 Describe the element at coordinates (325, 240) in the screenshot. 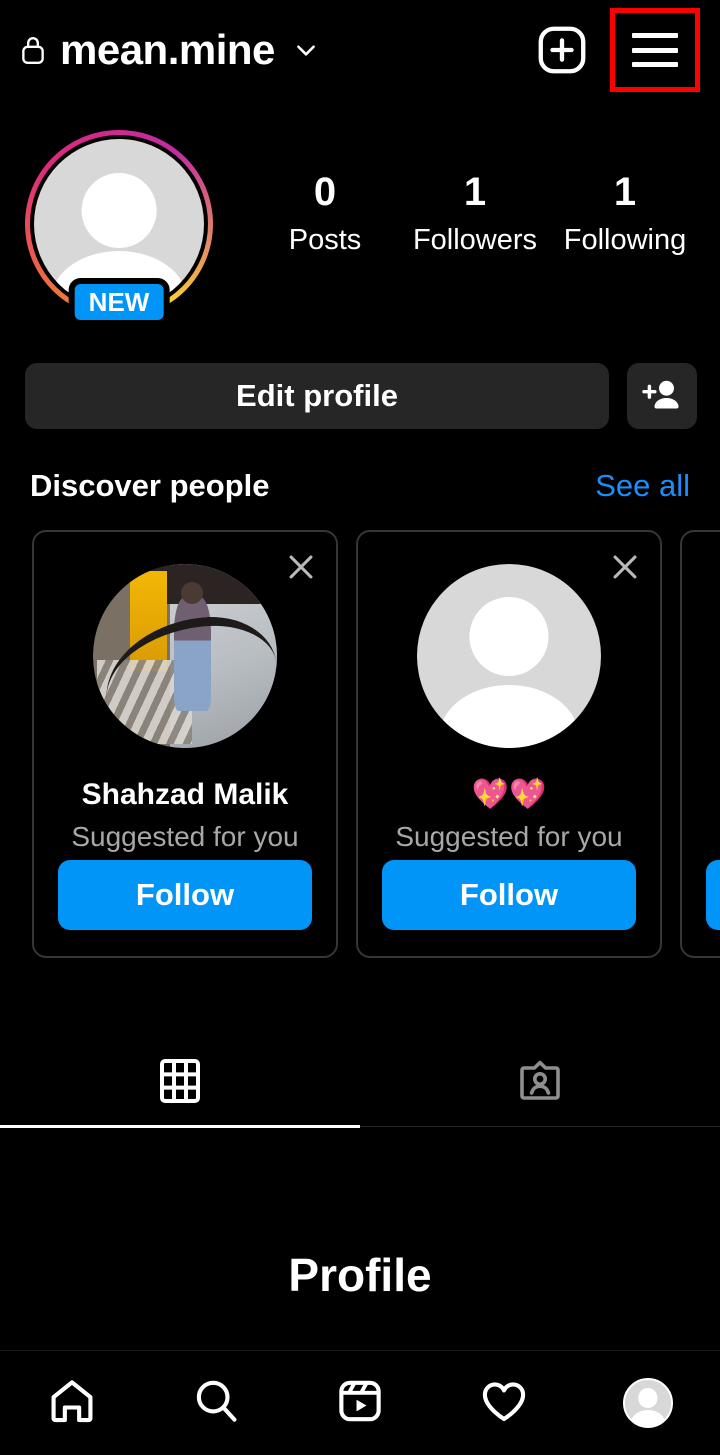

I see `stat-posts-label: Posts` at that location.